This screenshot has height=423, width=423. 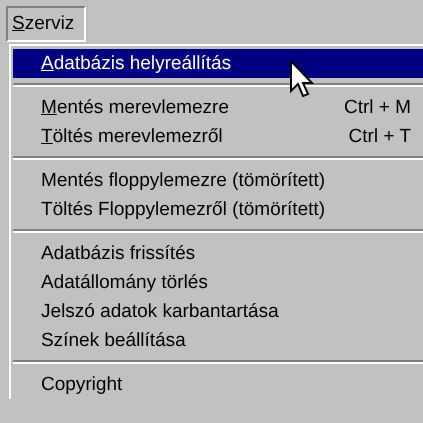 I want to click on menu-item: Adatbázis frissítés, so click(x=218, y=253).